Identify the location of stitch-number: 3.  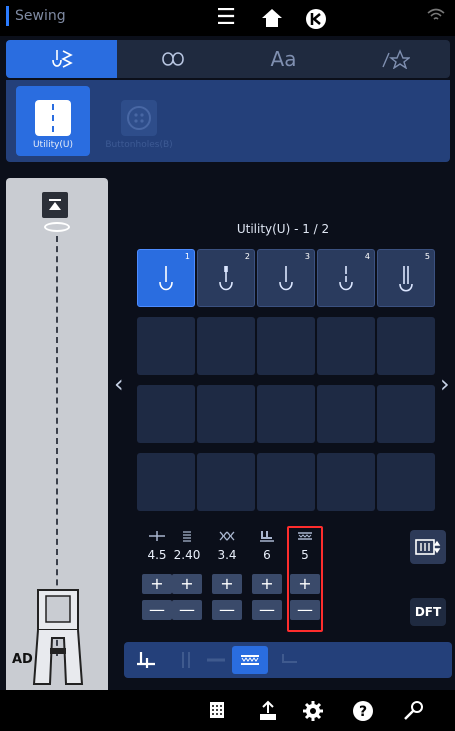
(307, 256).